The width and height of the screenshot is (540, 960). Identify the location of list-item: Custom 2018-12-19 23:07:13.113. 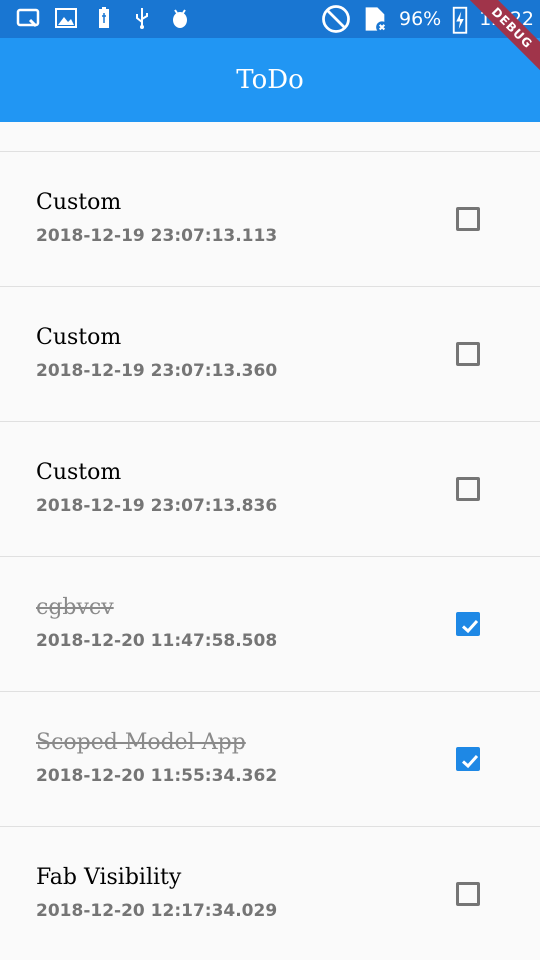
(270, 219).